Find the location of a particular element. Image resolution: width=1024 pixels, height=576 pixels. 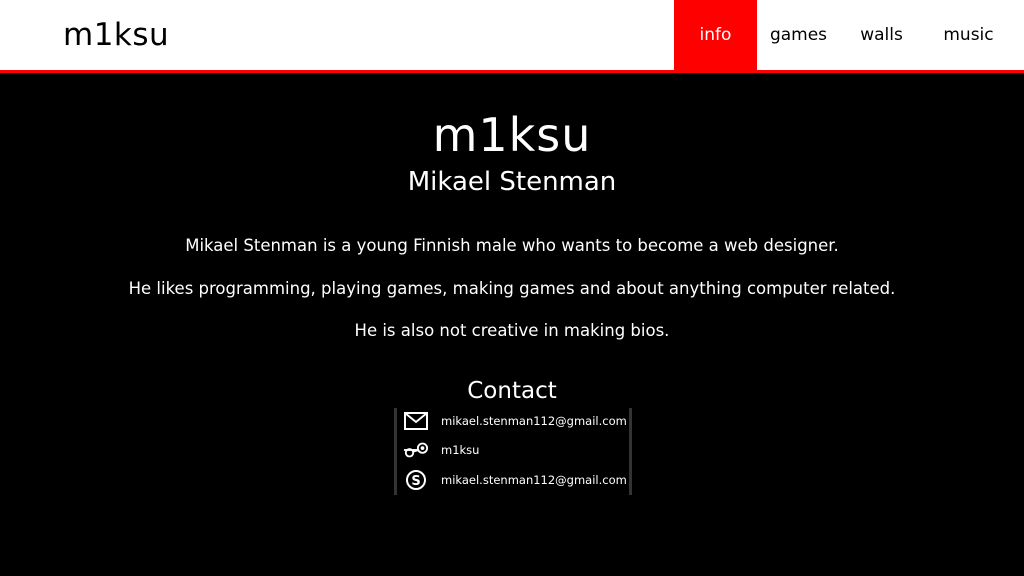

svg-text: S is located at coordinates (415, 481).